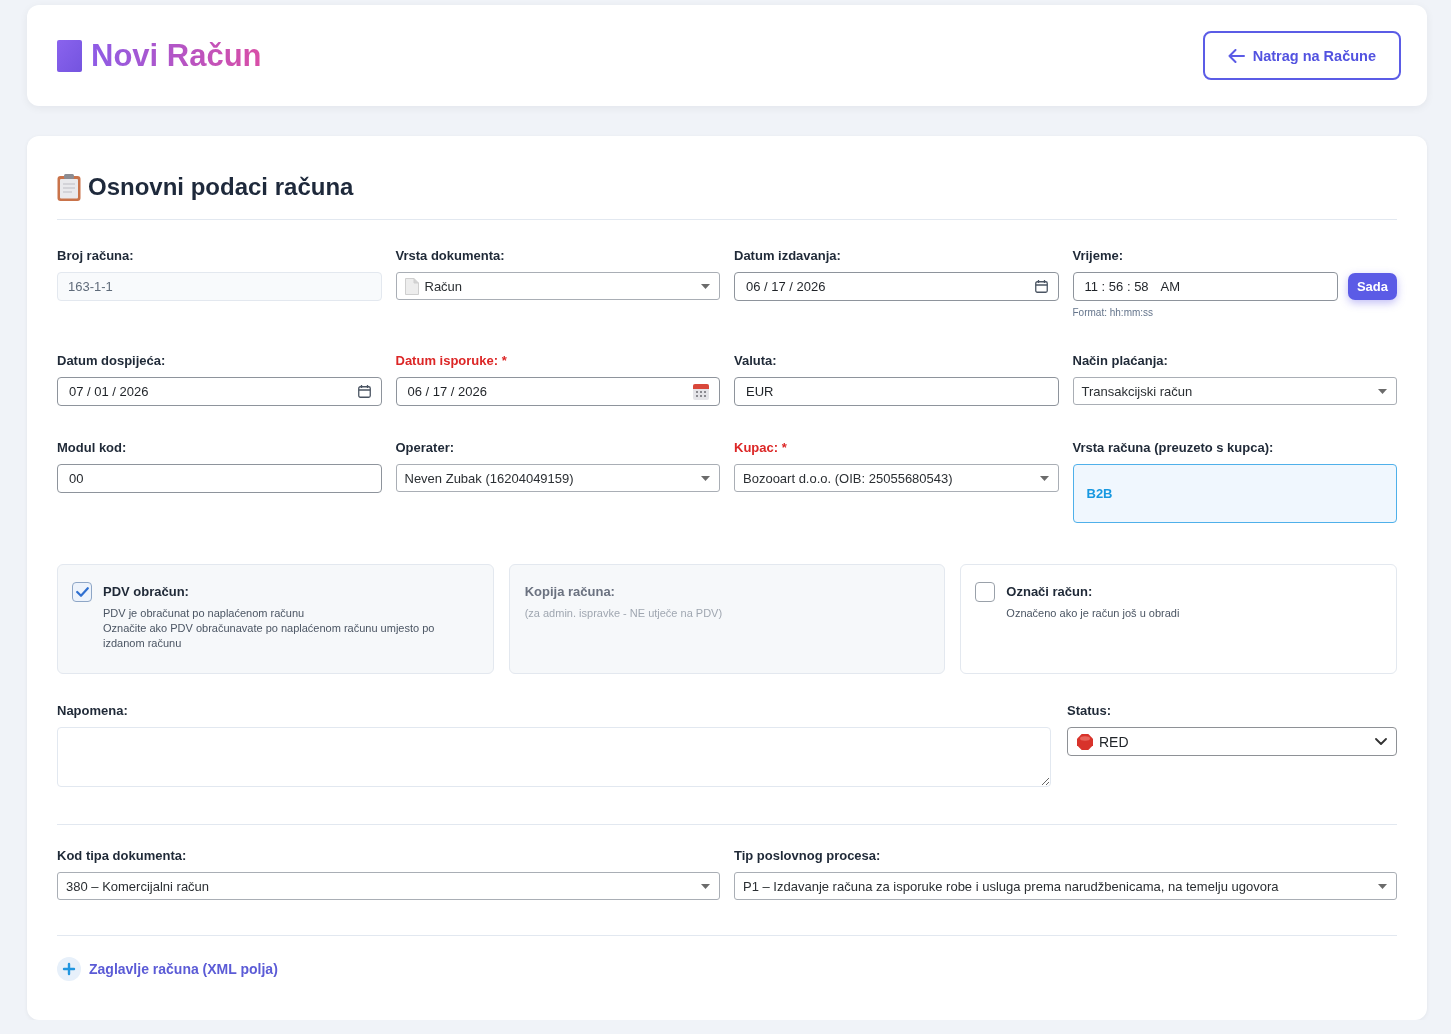 The height and width of the screenshot is (1034, 1451). Describe the element at coordinates (1085, 741) in the screenshot. I see `stop-sign-icon` at that location.